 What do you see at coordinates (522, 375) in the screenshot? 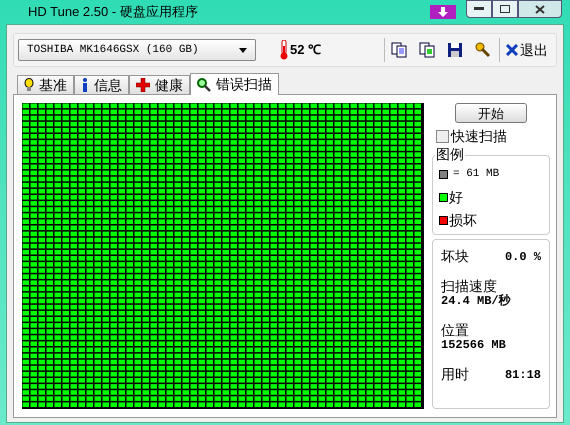
I see `stat-value: 81:18` at bounding box center [522, 375].